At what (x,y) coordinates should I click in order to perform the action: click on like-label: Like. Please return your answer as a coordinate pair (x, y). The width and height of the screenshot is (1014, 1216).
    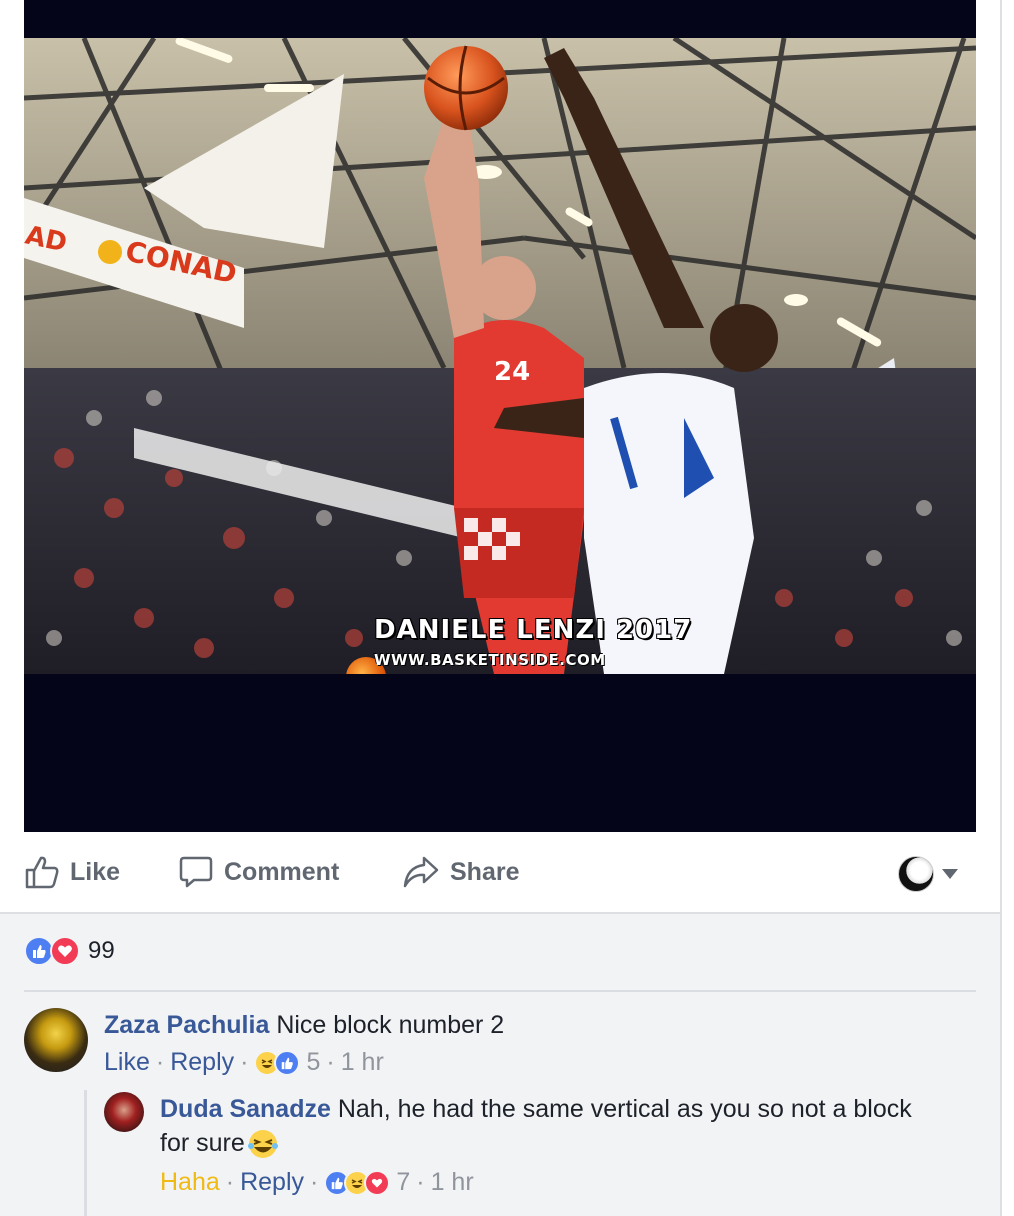
    Looking at the image, I should click on (95, 871).